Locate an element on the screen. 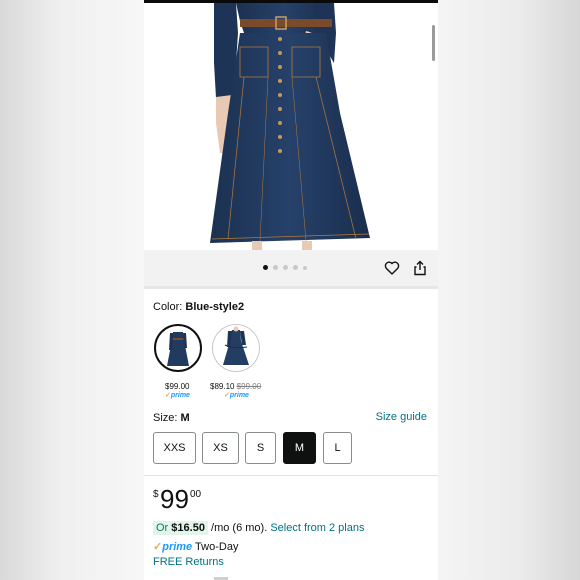 Image resolution: width=580 pixels, height=580 pixels. financing-term: /mo (6 mo). is located at coordinates (239, 528).